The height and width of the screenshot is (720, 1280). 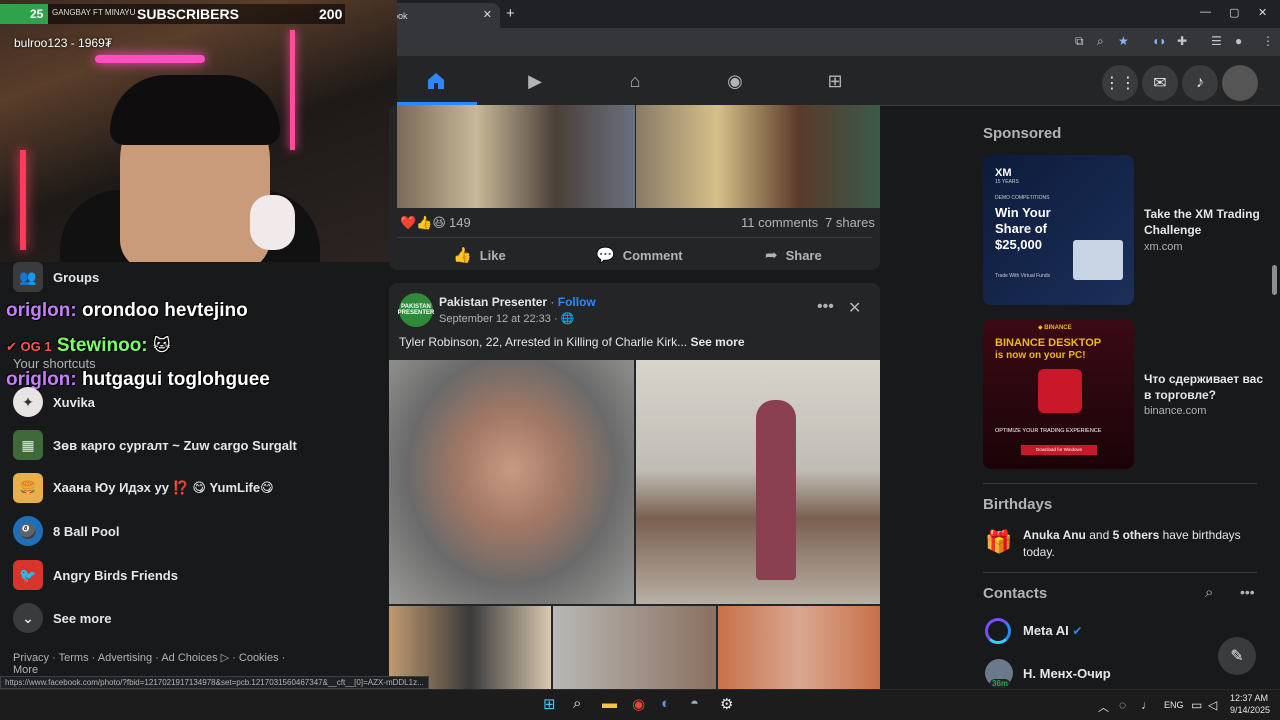 What do you see at coordinates (195, 110) in the screenshot?
I see `streamer-hair` at bounding box center [195, 110].